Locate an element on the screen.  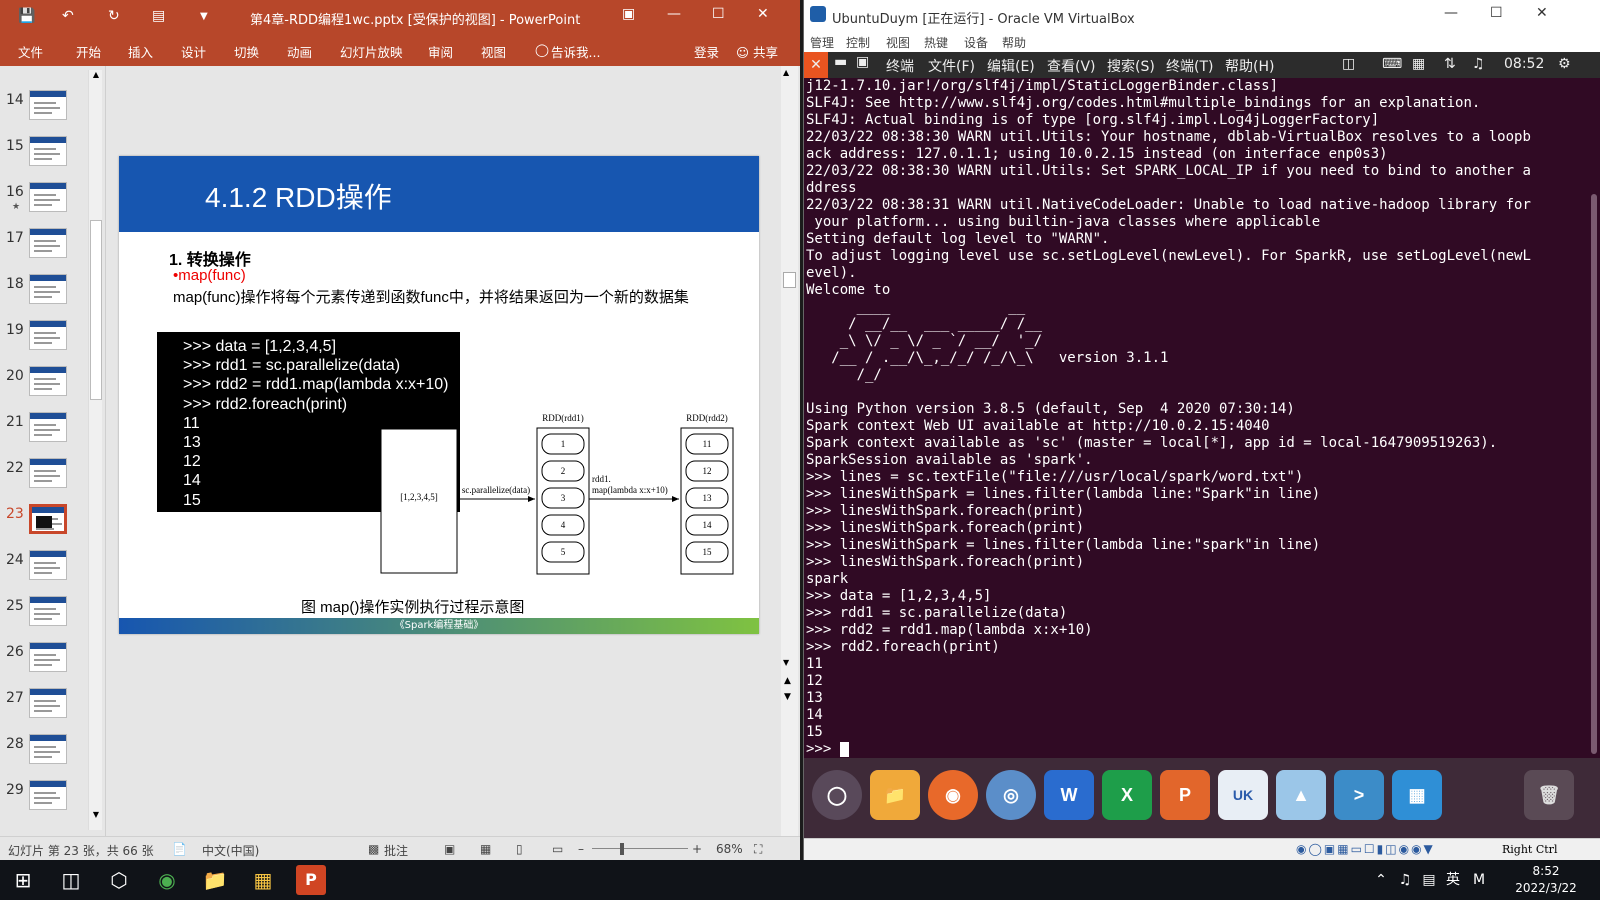
tab-slideshow: 幻灯片放映 is located at coordinates (371, 51).